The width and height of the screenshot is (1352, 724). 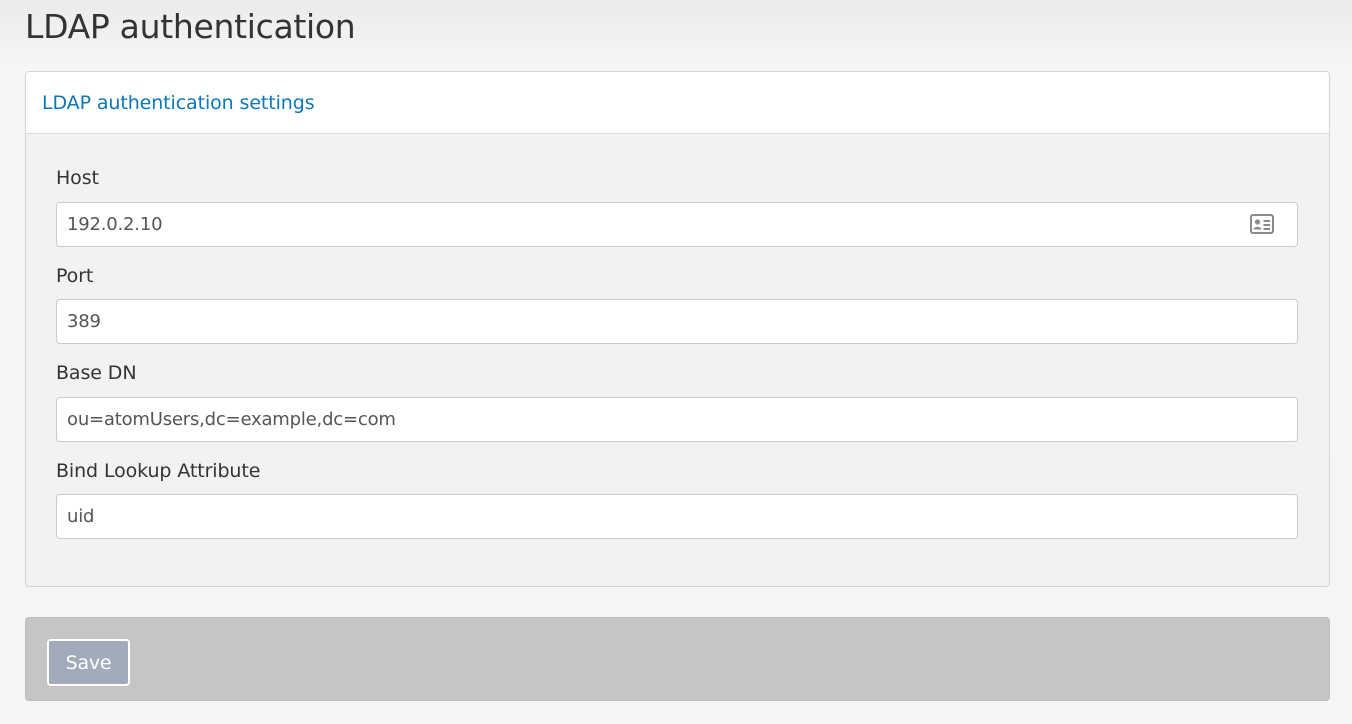 I want to click on bind-lookup-attribute-input, so click(x=677, y=516).